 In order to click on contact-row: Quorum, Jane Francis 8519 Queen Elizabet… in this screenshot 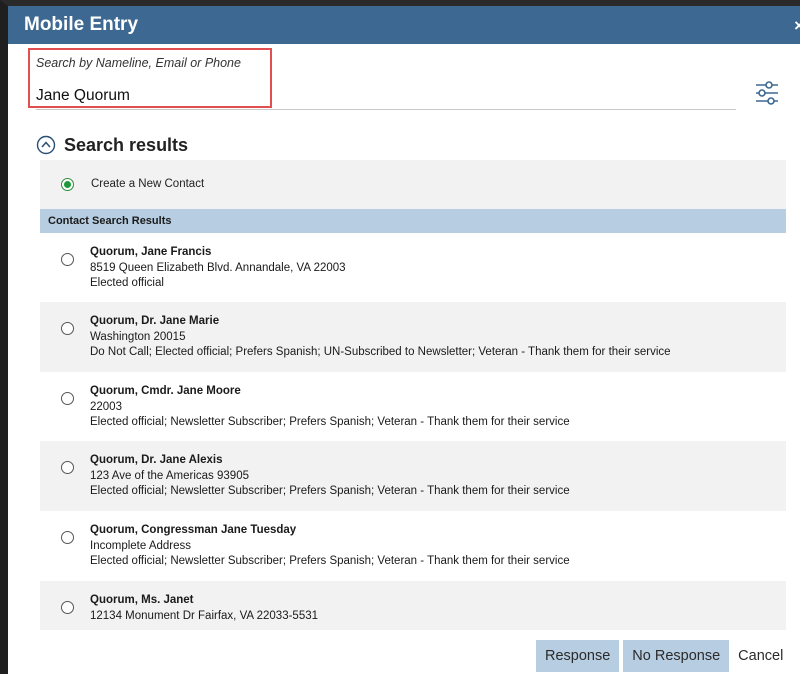, I will do `click(413, 267)`.